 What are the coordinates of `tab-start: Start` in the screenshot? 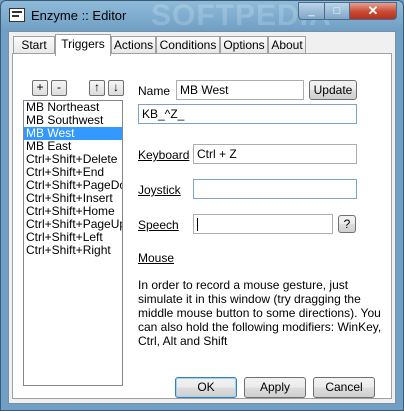 It's located at (34, 45).